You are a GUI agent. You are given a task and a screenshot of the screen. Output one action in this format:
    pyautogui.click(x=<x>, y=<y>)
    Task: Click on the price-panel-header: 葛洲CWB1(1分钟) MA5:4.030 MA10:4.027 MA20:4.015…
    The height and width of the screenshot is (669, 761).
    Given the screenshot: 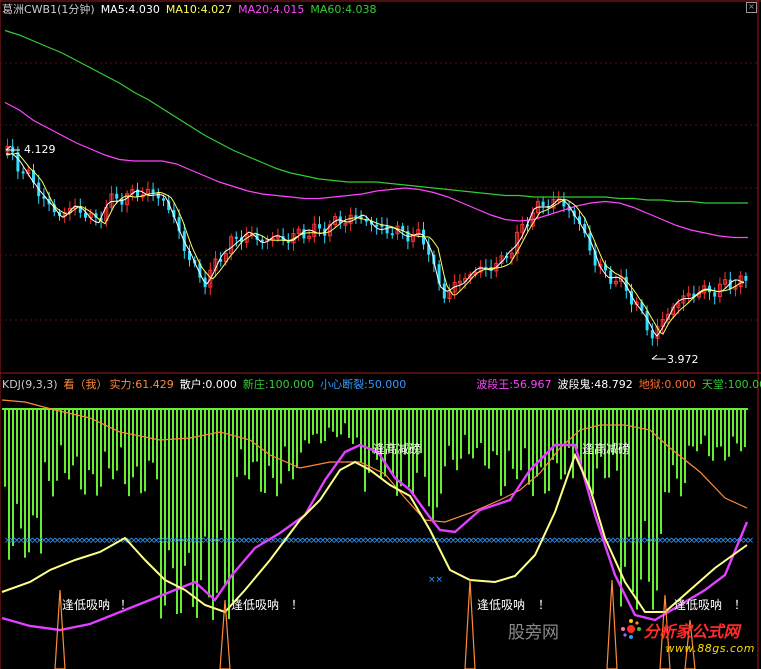 What is the action you would take?
    pyautogui.click(x=192, y=10)
    